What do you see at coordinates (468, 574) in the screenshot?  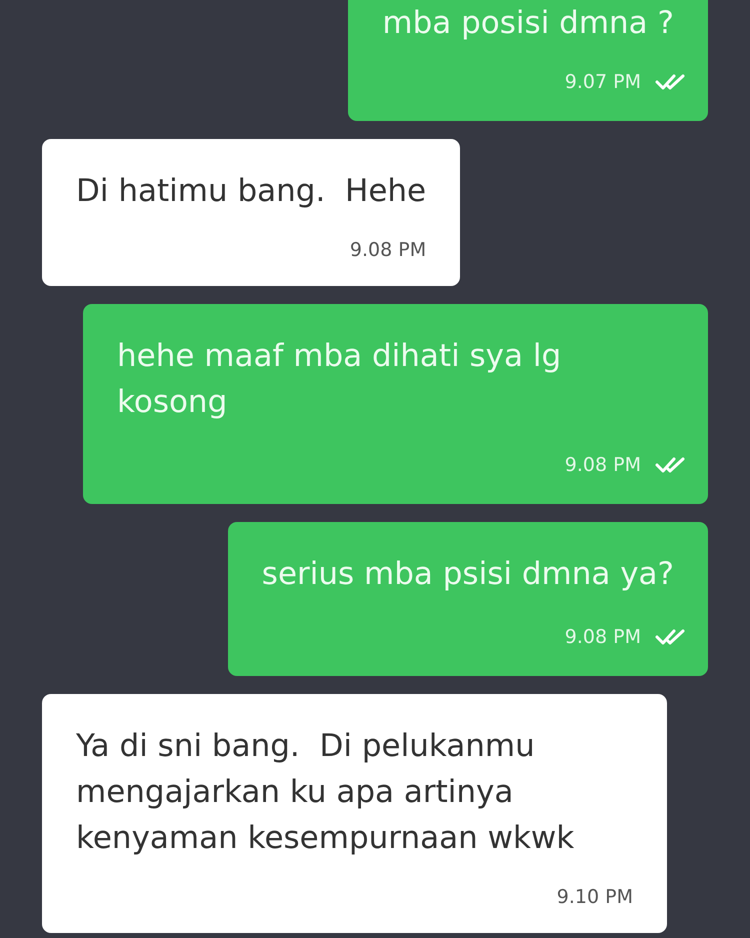 I see `message-text: serius mba psisi dmna ya?` at bounding box center [468, 574].